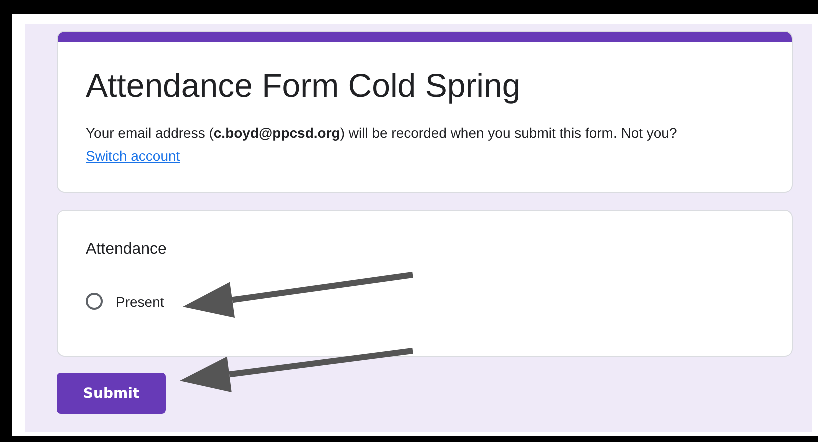 The width and height of the screenshot is (818, 442). What do you see at coordinates (133, 156) in the screenshot?
I see `switch-account-link: Switch account` at bounding box center [133, 156].